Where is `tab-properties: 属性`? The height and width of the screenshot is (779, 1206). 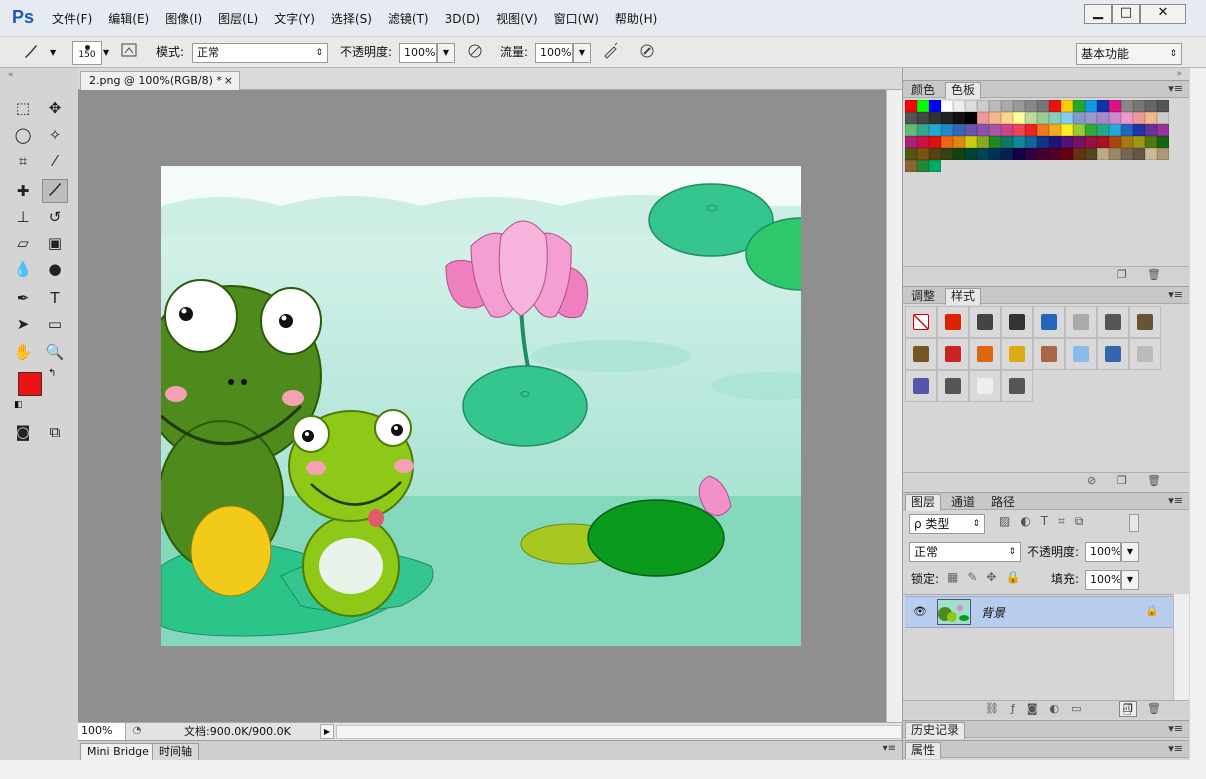 tab-properties: 属性 is located at coordinates (923, 750).